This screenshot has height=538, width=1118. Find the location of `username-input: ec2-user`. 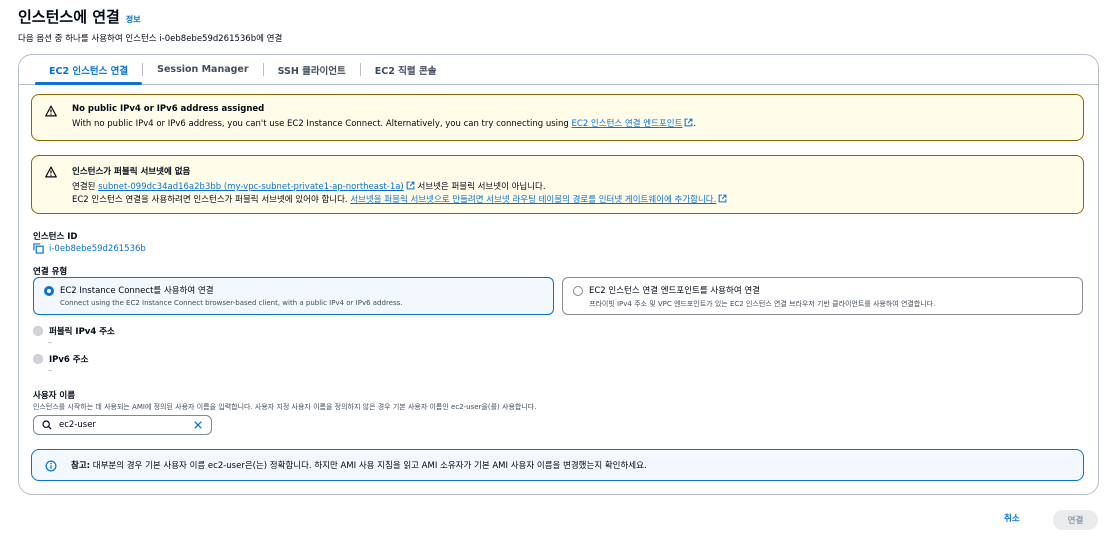

username-input: ec2-user is located at coordinates (122, 425).